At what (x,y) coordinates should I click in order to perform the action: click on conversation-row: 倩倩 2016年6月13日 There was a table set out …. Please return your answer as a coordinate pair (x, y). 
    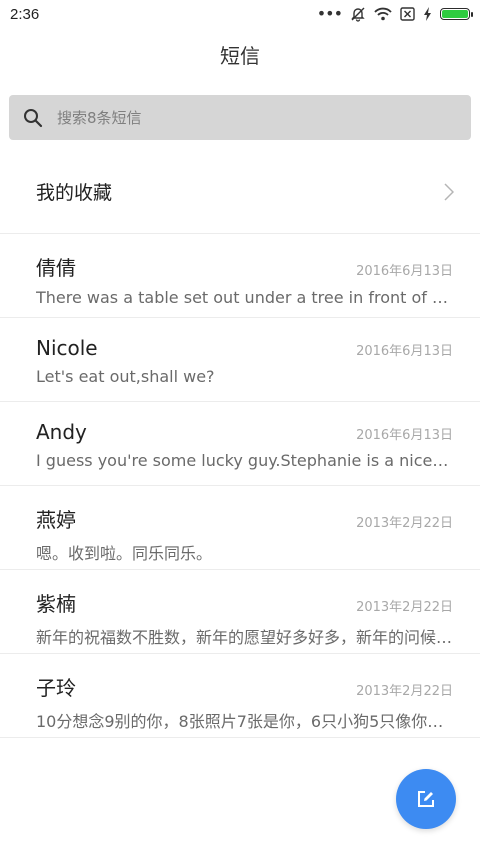
    Looking at the image, I should click on (240, 276).